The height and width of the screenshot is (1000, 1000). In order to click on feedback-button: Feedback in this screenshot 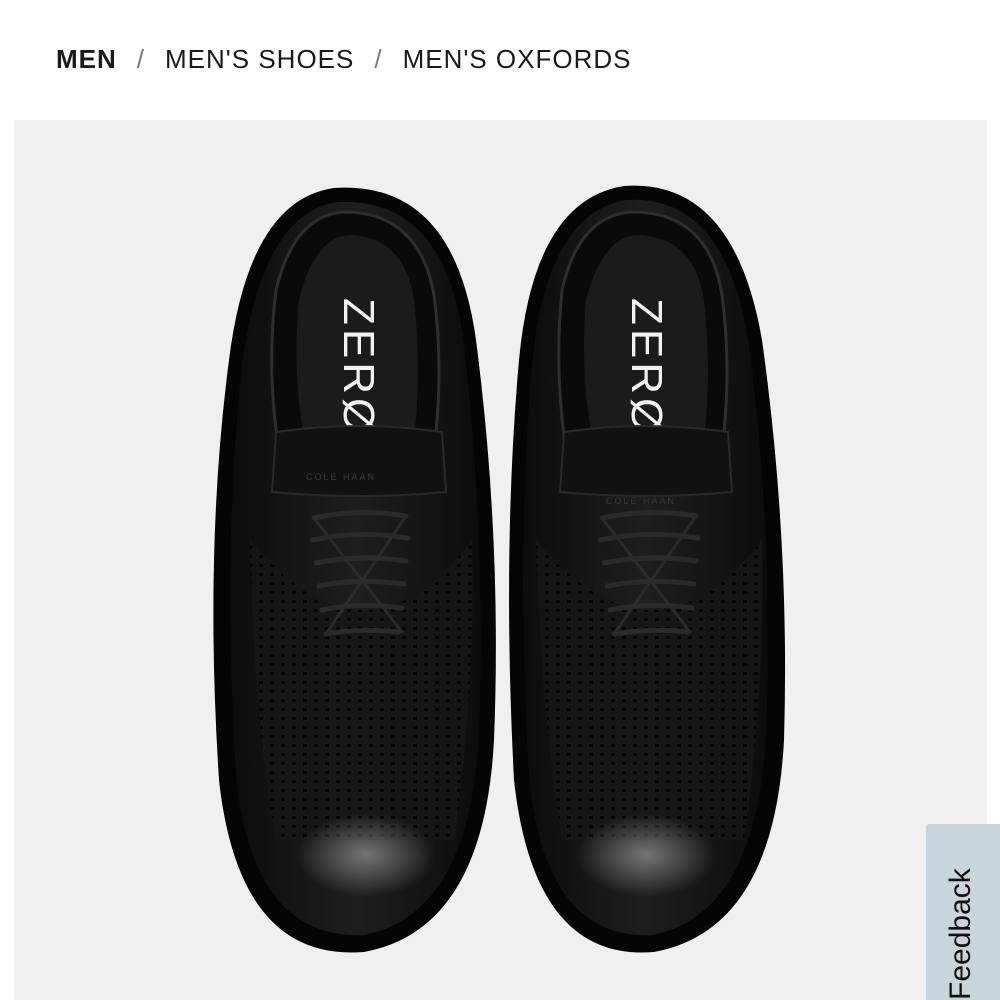, I will do `click(963, 912)`.